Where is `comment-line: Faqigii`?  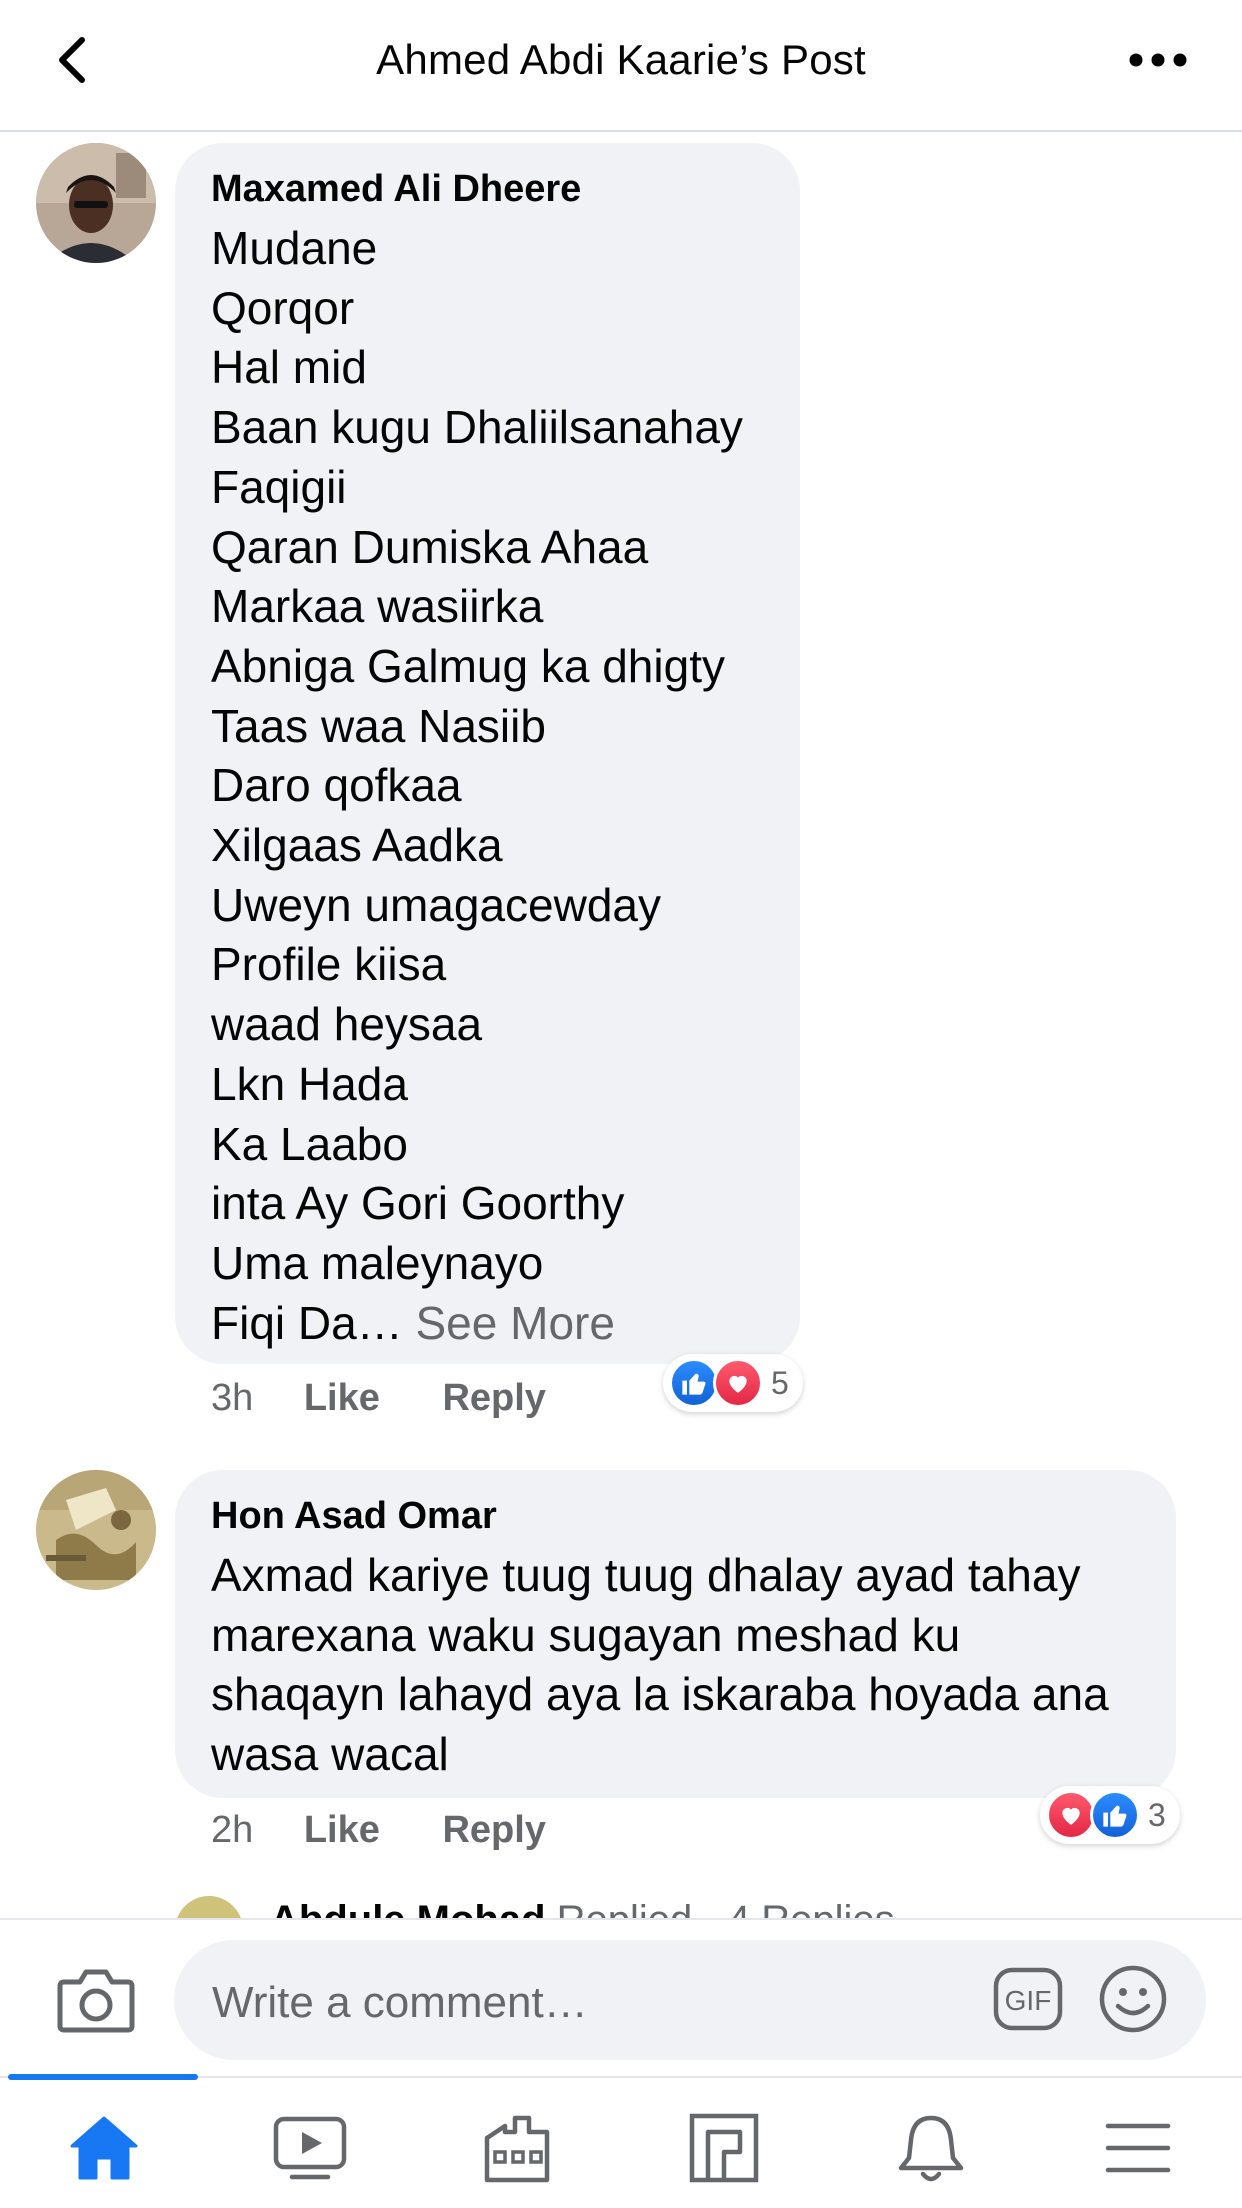
comment-line: Faqigii is located at coordinates (279, 486).